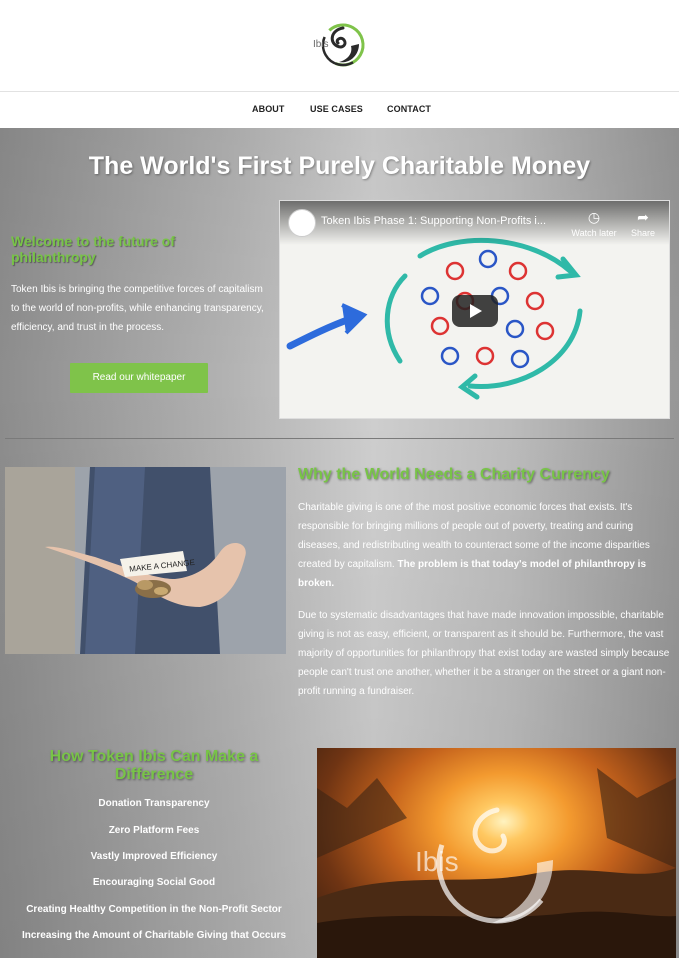 The height and width of the screenshot is (958, 679). What do you see at coordinates (409, 109) in the screenshot?
I see `nav-item-contact: CONTACT` at bounding box center [409, 109].